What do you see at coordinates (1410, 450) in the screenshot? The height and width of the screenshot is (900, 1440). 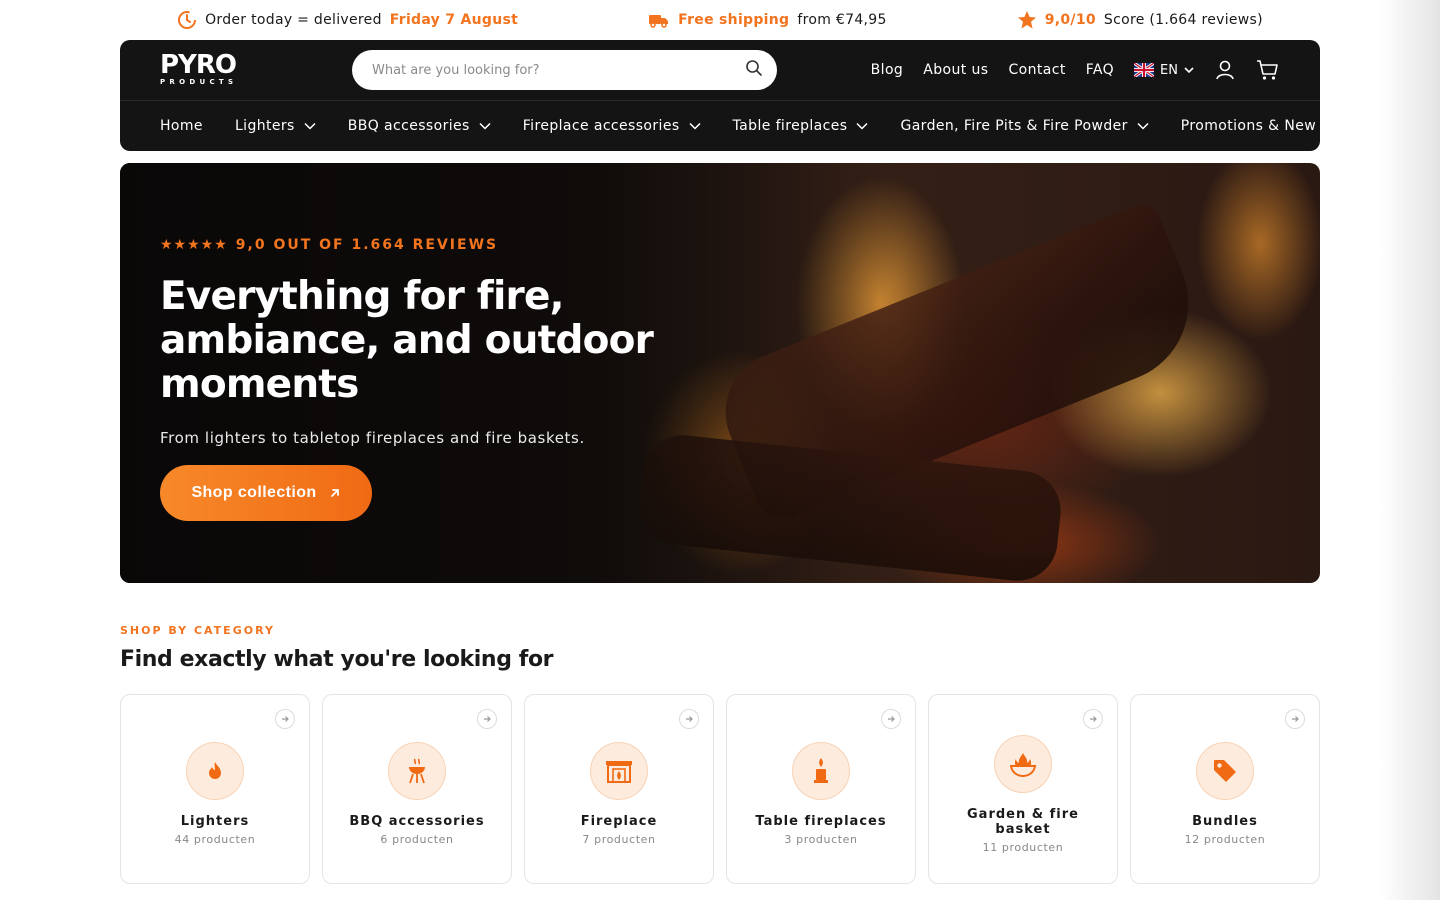 I see `page-edge-shade` at bounding box center [1410, 450].